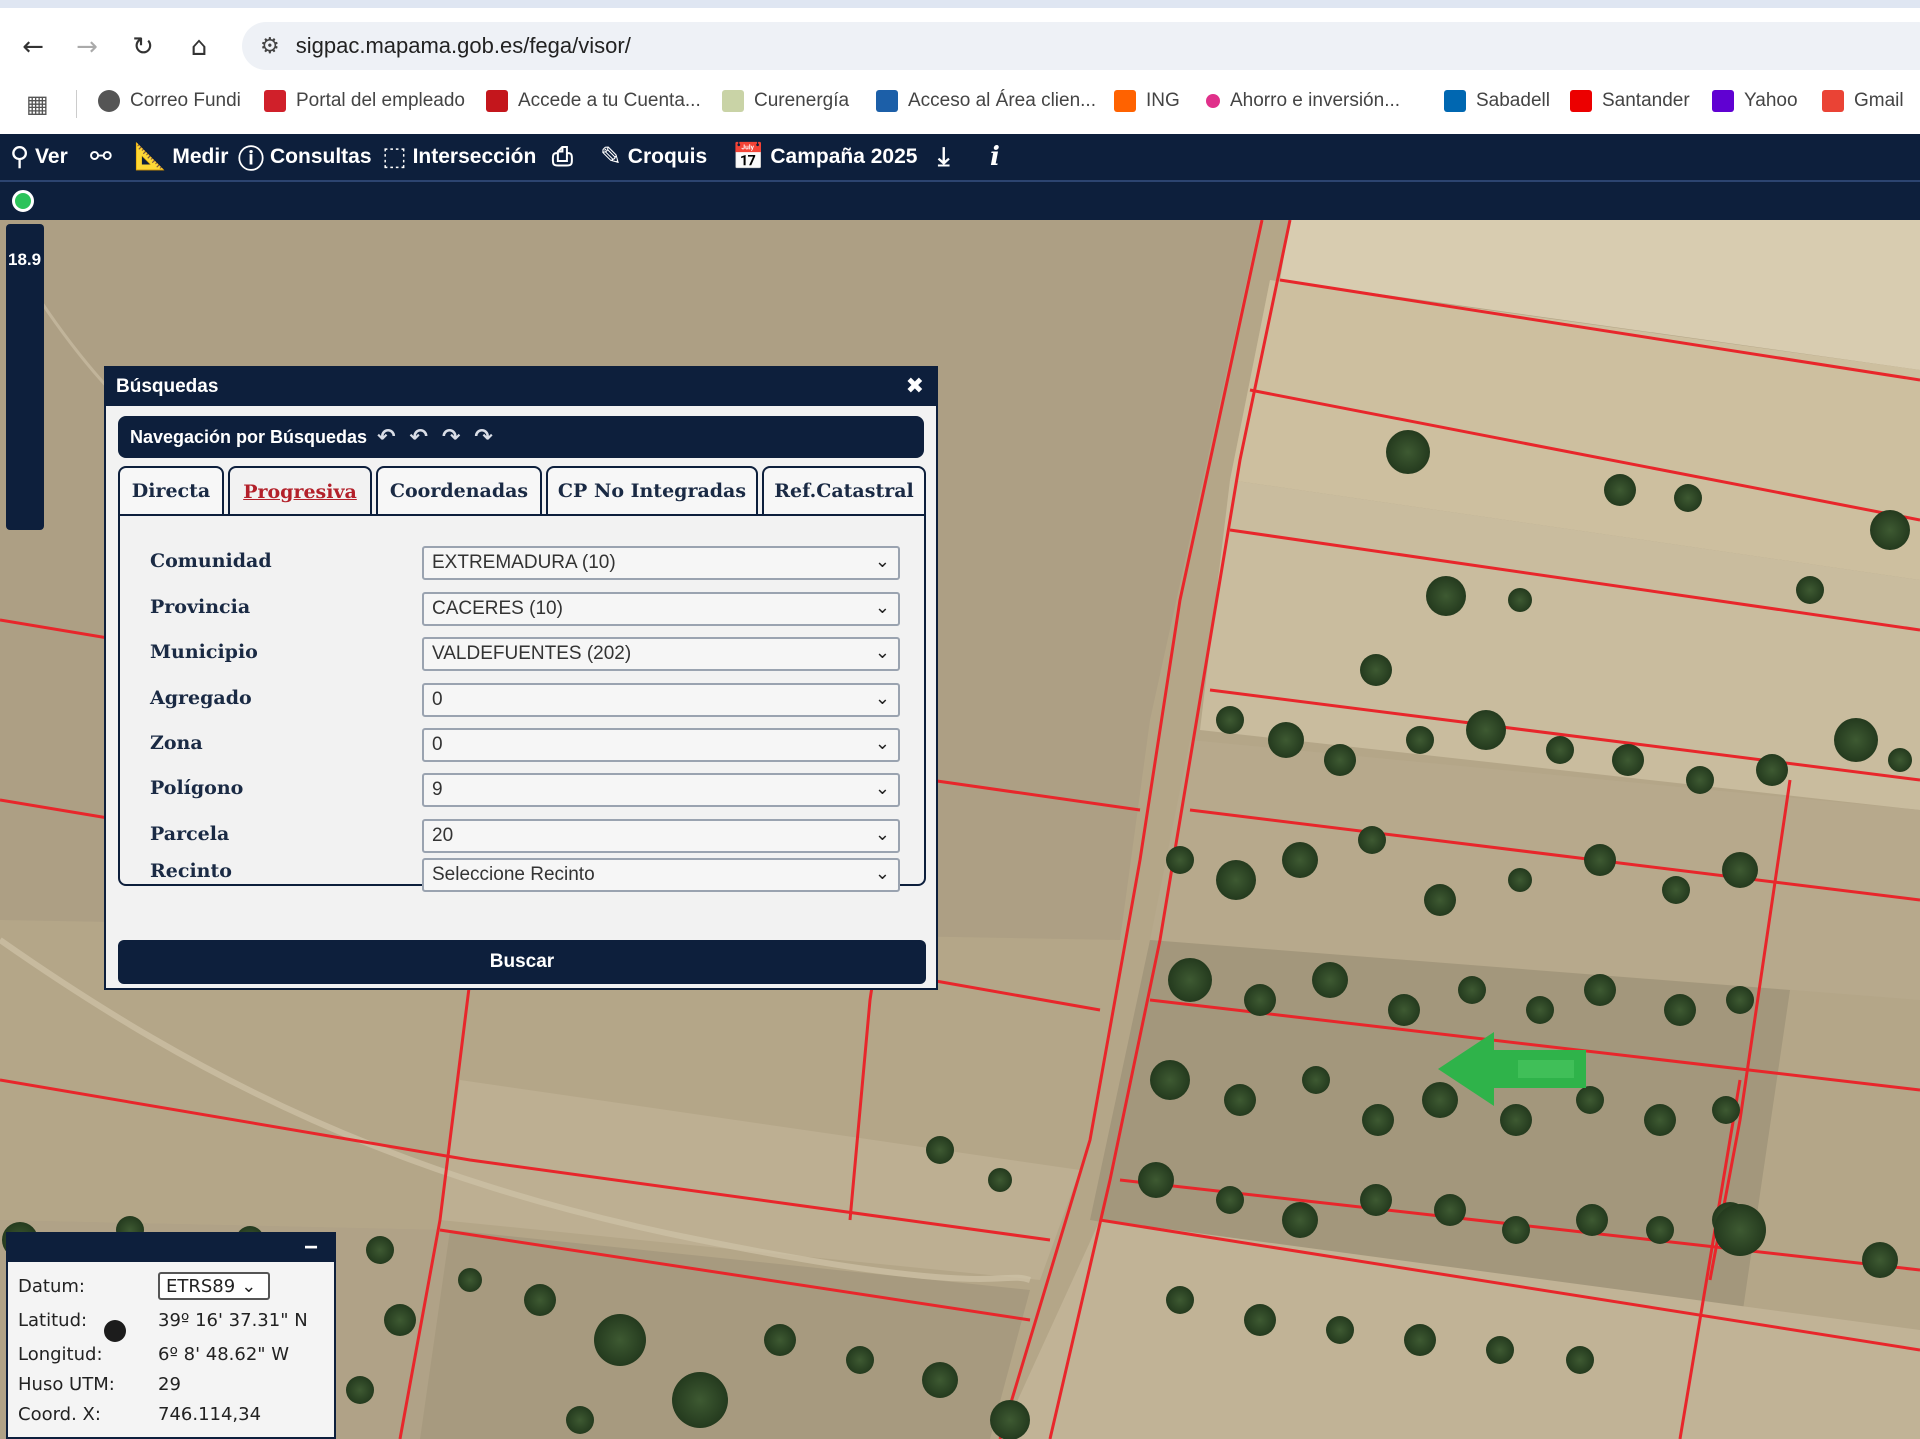  What do you see at coordinates (394, 157) in the screenshot?
I see `intersection-icon: ⬚` at bounding box center [394, 157].